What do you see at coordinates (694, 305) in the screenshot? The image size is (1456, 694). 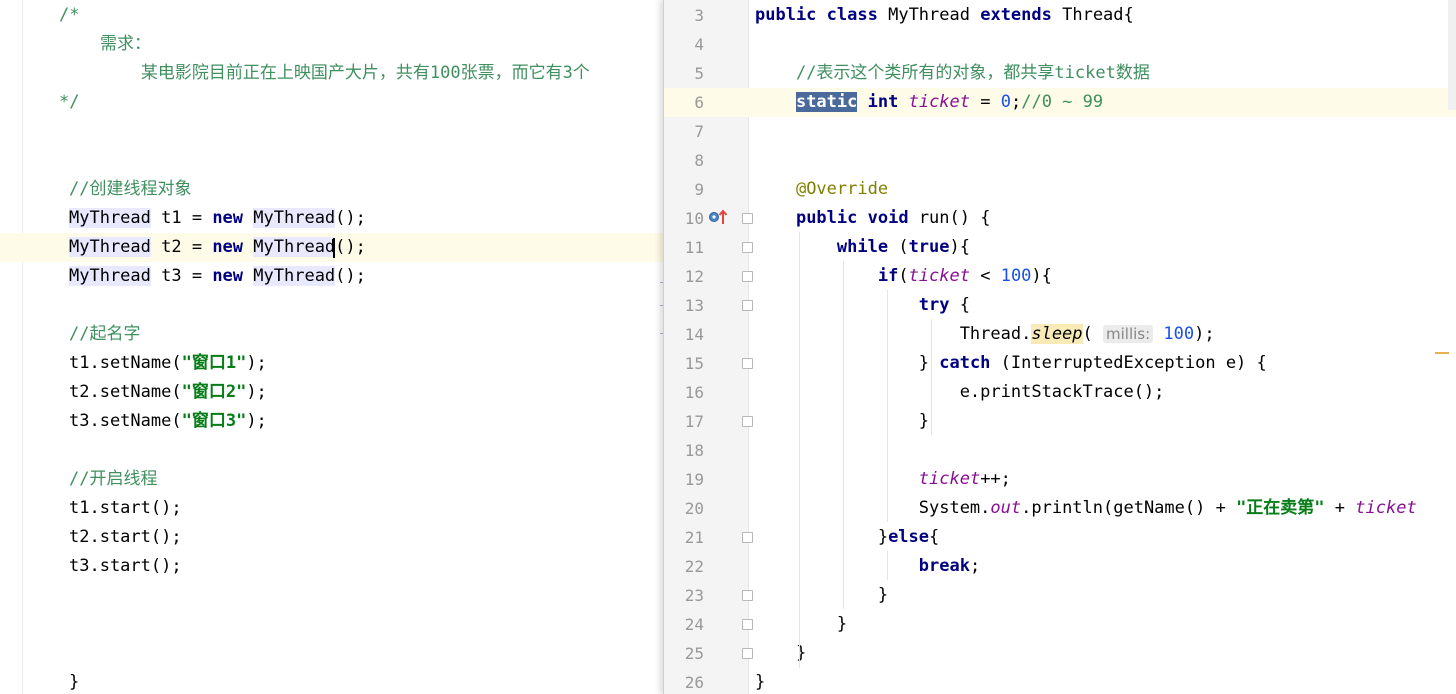 I see `line-number: 13` at bounding box center [694, 305].